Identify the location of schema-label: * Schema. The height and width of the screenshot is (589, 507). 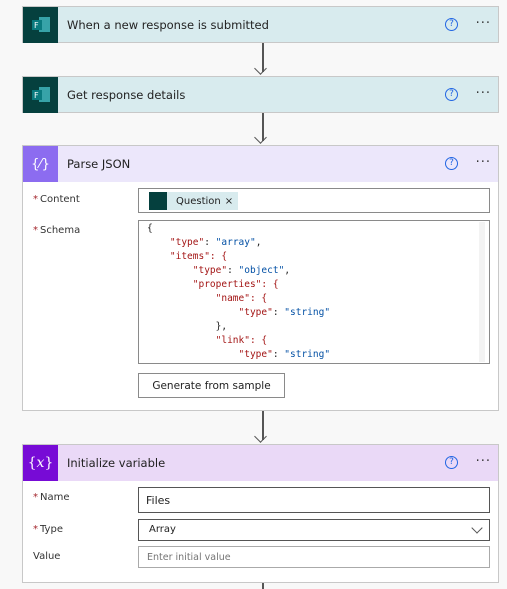
(57, 230).